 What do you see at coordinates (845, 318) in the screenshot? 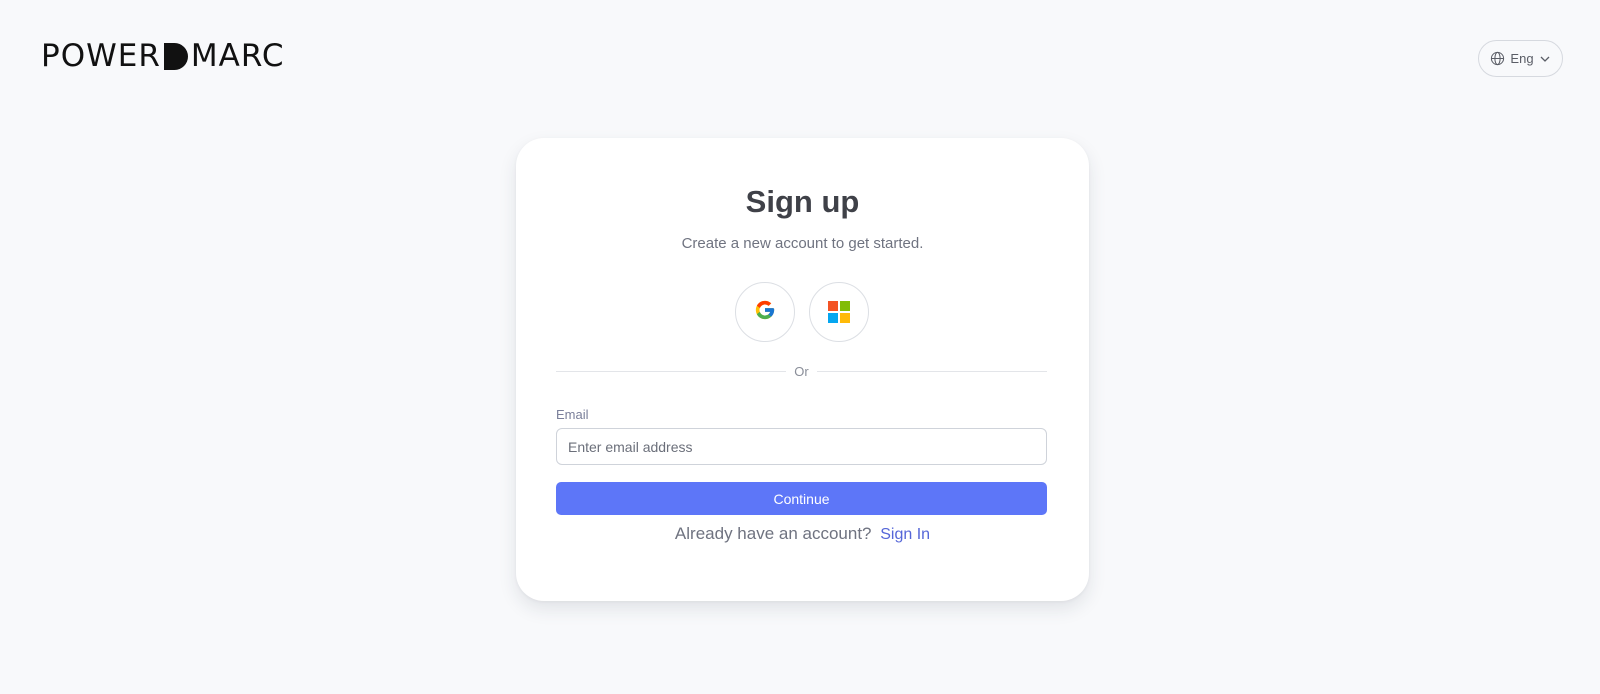
I see `microsoft-tile-yellow` at bounding box center [845, 318].